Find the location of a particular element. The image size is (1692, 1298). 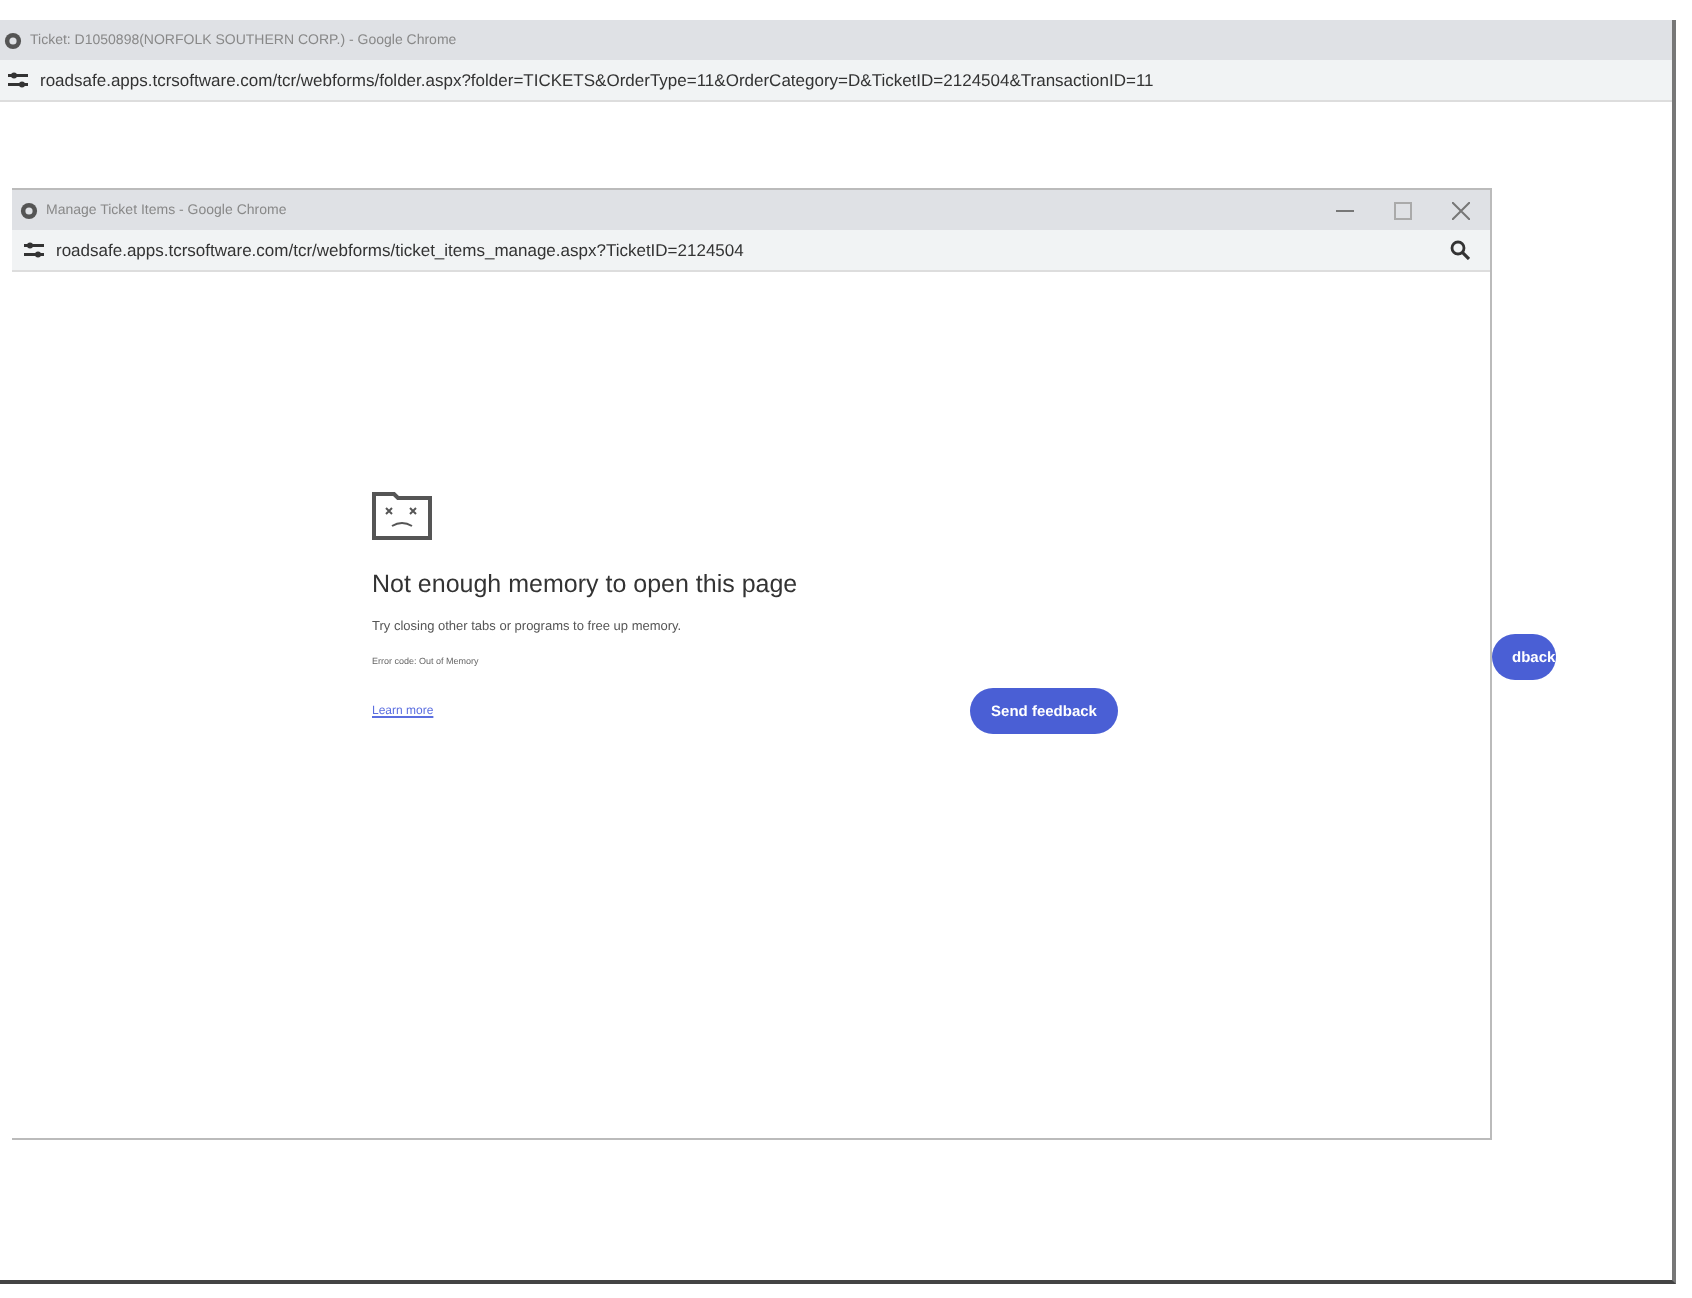

zoom-icon is located at coordinates (1460, 250).